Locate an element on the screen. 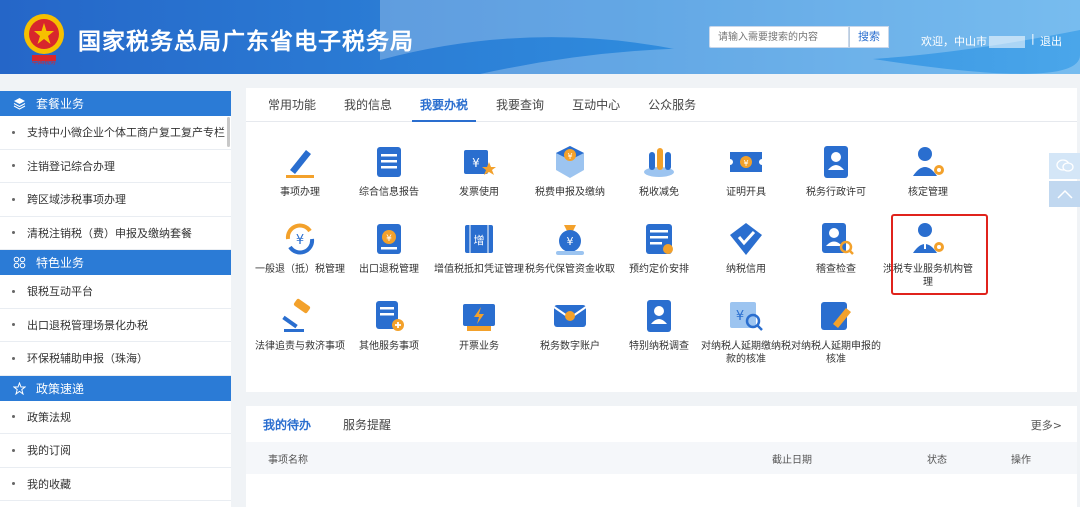  column-header: 状态 is located at coordinates (937, 460).